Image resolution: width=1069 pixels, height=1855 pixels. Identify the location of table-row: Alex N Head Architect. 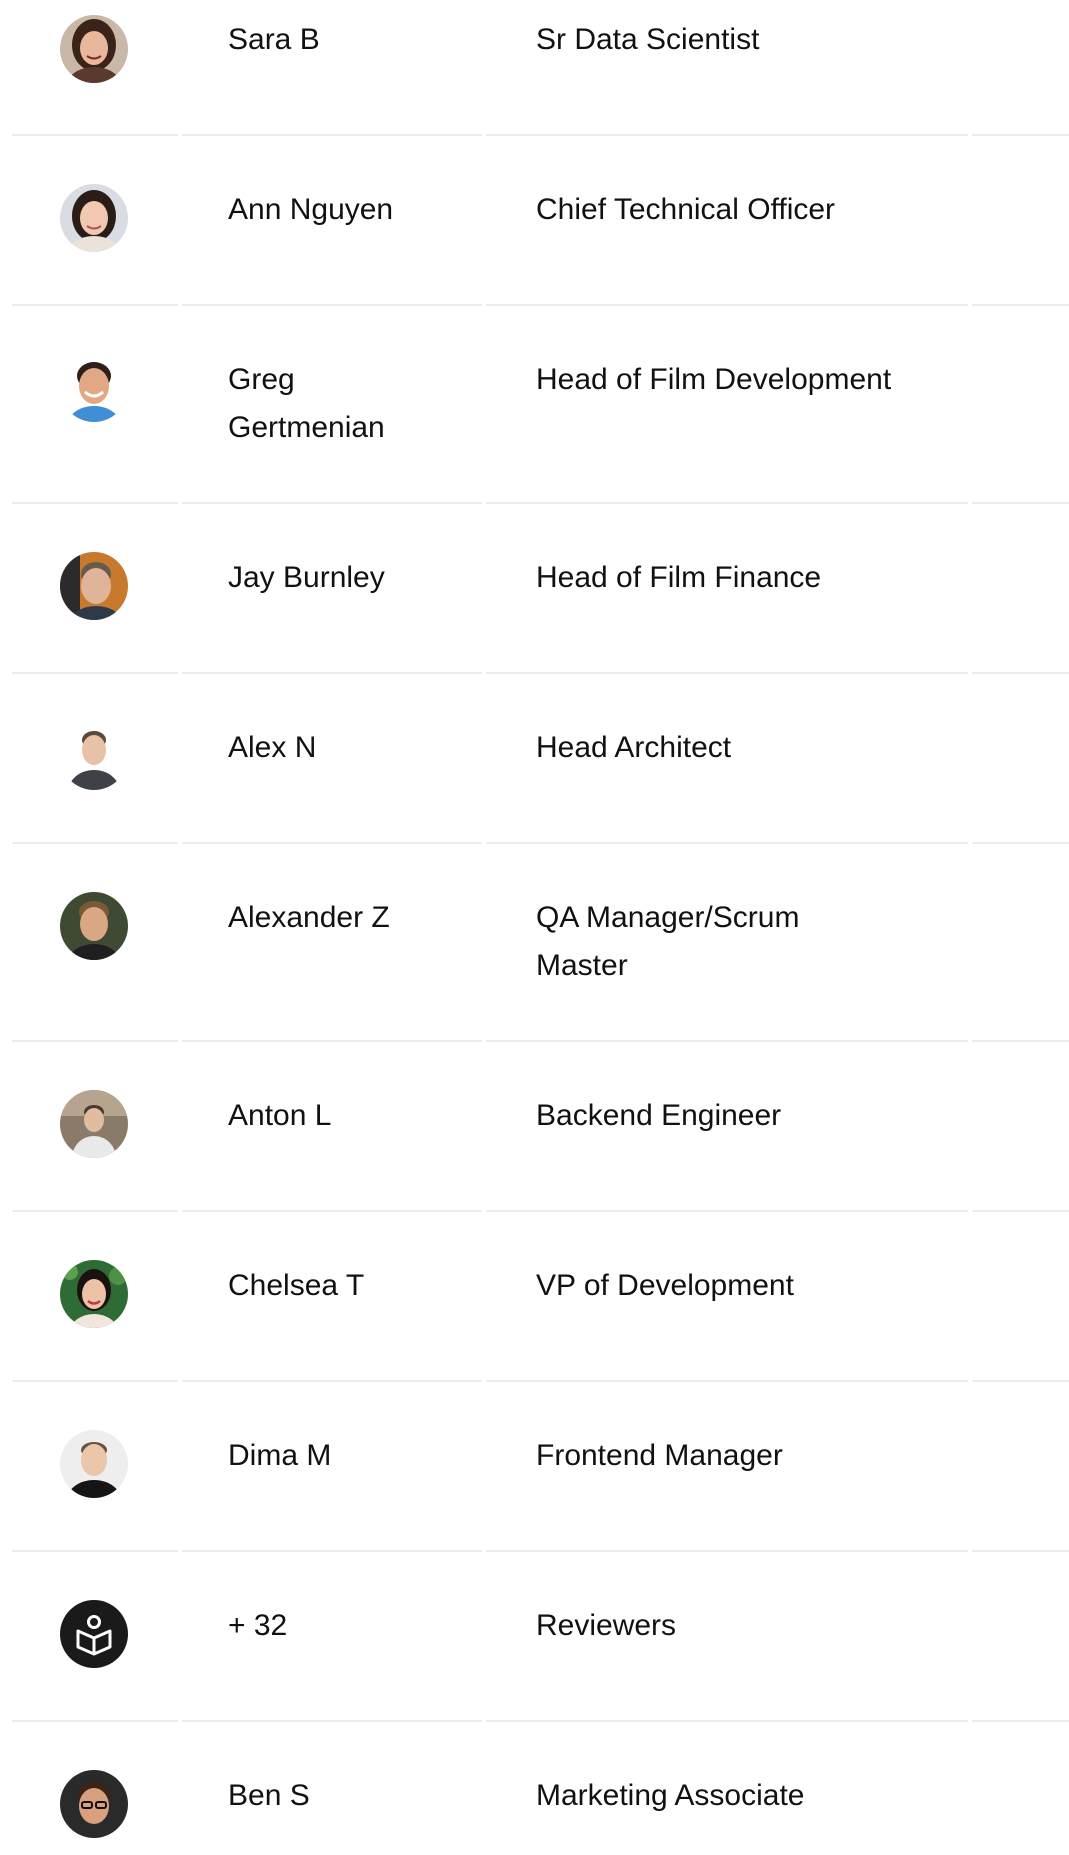
(540, 759).